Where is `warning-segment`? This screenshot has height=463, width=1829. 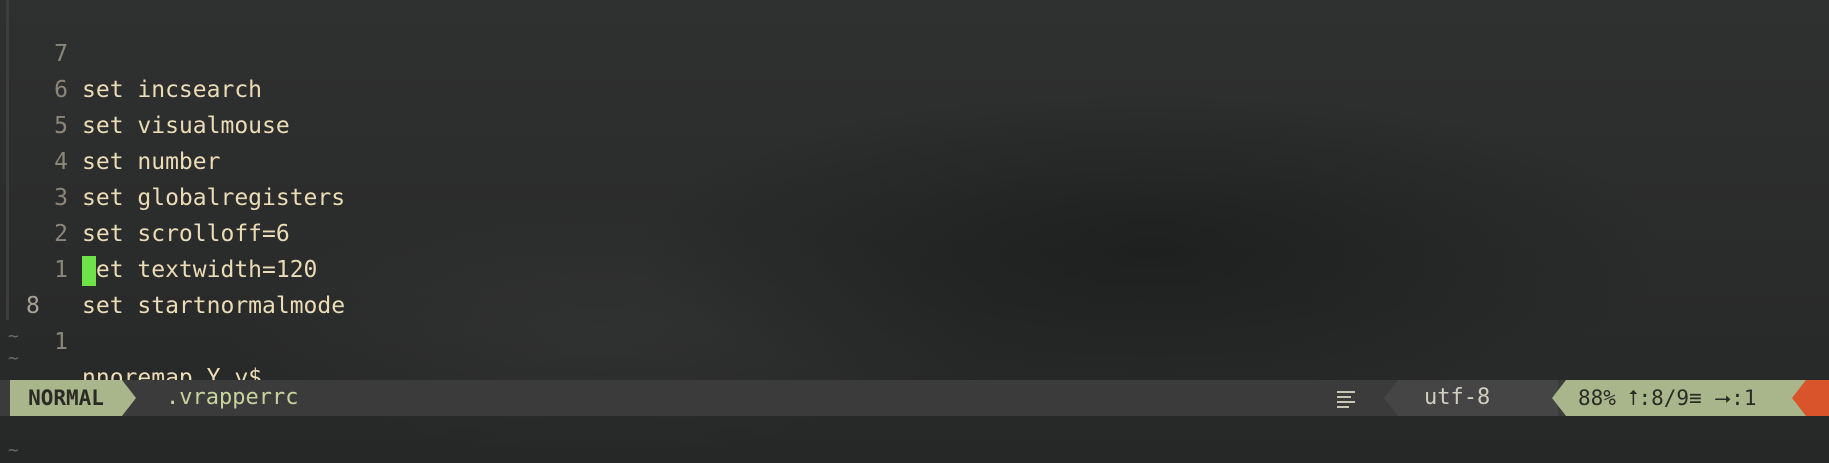 warning-segment is located at coordinates (1817, 398).